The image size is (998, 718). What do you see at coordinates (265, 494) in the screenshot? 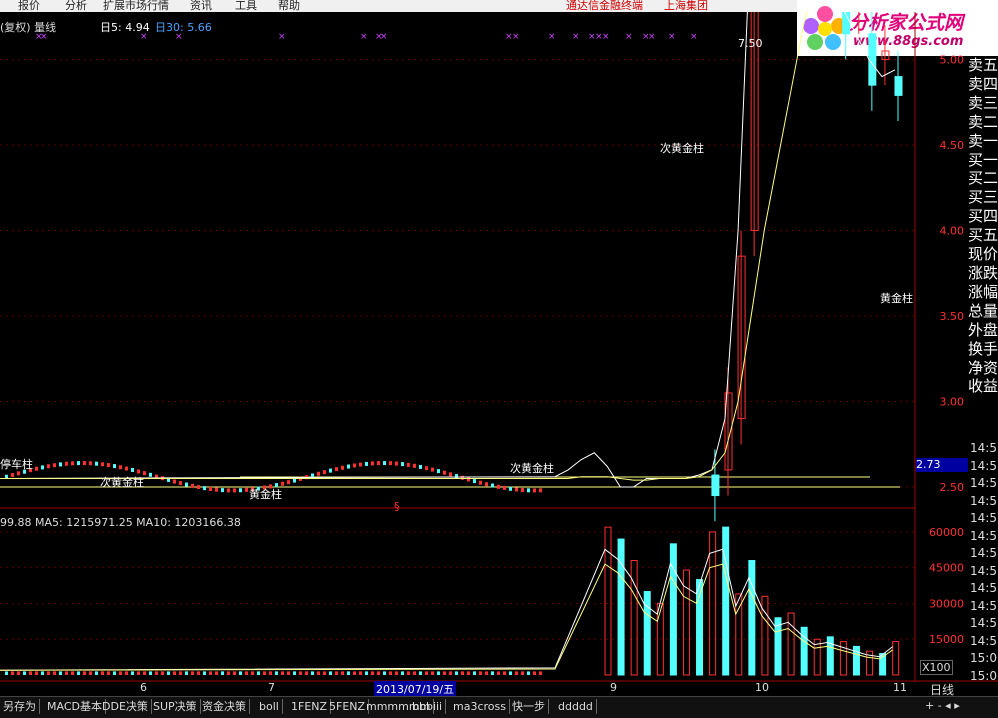
I see `gold-bar-label: 黄金柱` at bounding box center [265, 494].